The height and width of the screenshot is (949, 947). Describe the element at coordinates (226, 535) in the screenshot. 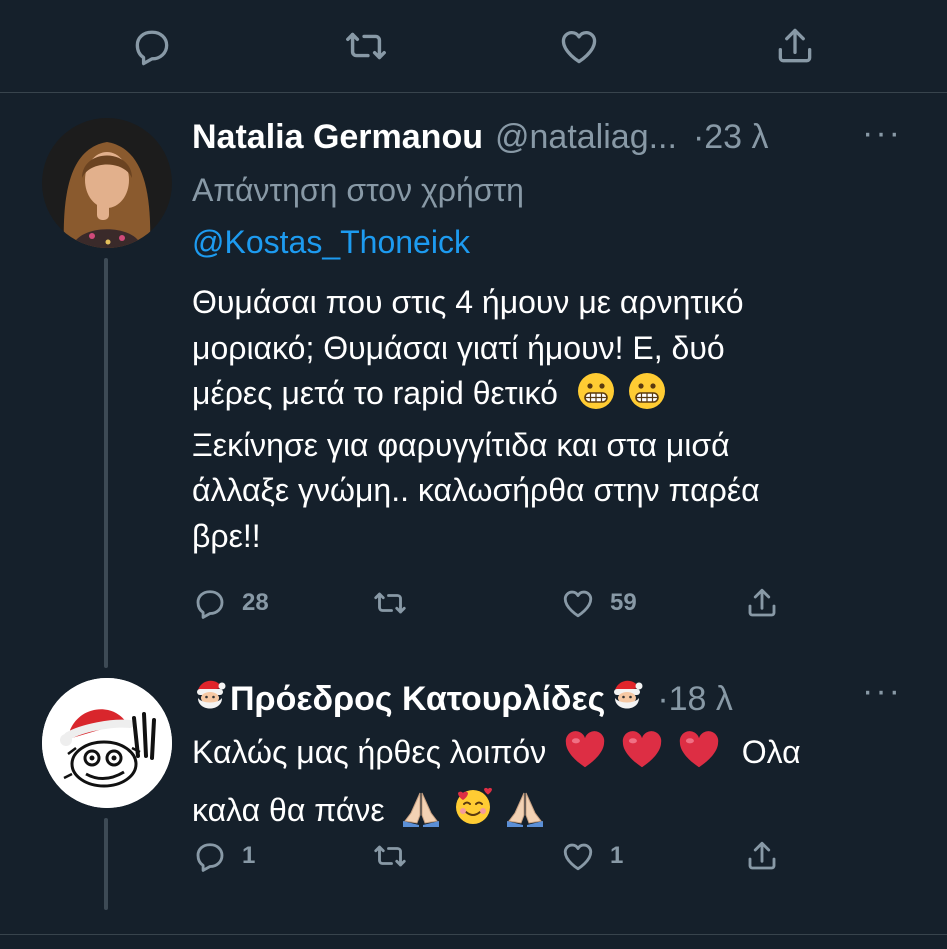

I see `tweet-text-line: βρε!!` at that location.